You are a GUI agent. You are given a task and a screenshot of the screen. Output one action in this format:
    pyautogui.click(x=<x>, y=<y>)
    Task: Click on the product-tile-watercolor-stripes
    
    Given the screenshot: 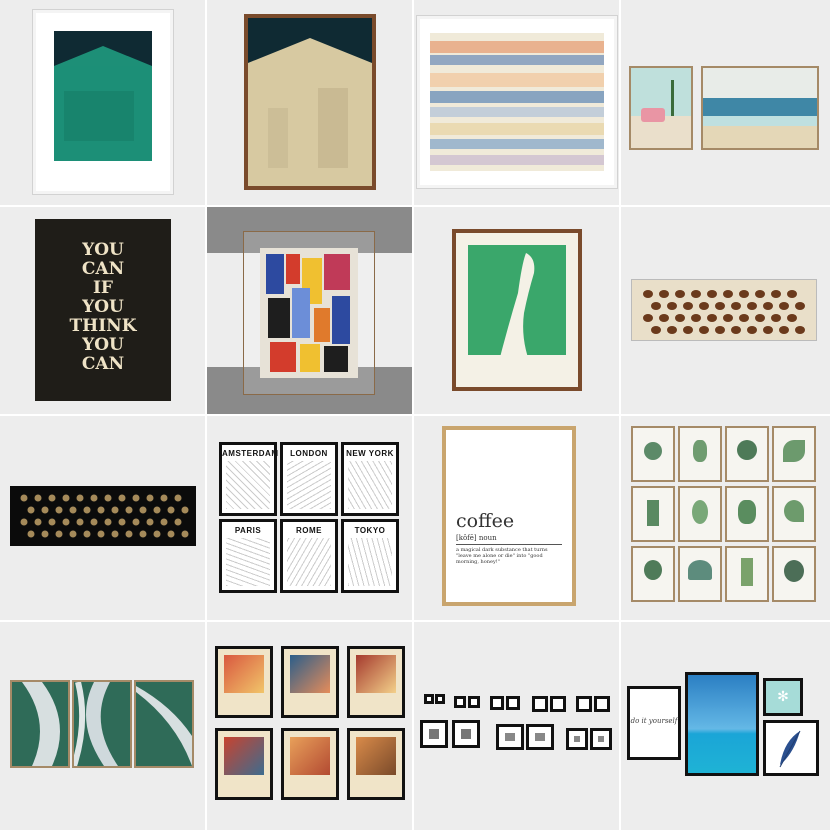 What is the action you would take?
    pyautogui.click(x=516, y=102)
    